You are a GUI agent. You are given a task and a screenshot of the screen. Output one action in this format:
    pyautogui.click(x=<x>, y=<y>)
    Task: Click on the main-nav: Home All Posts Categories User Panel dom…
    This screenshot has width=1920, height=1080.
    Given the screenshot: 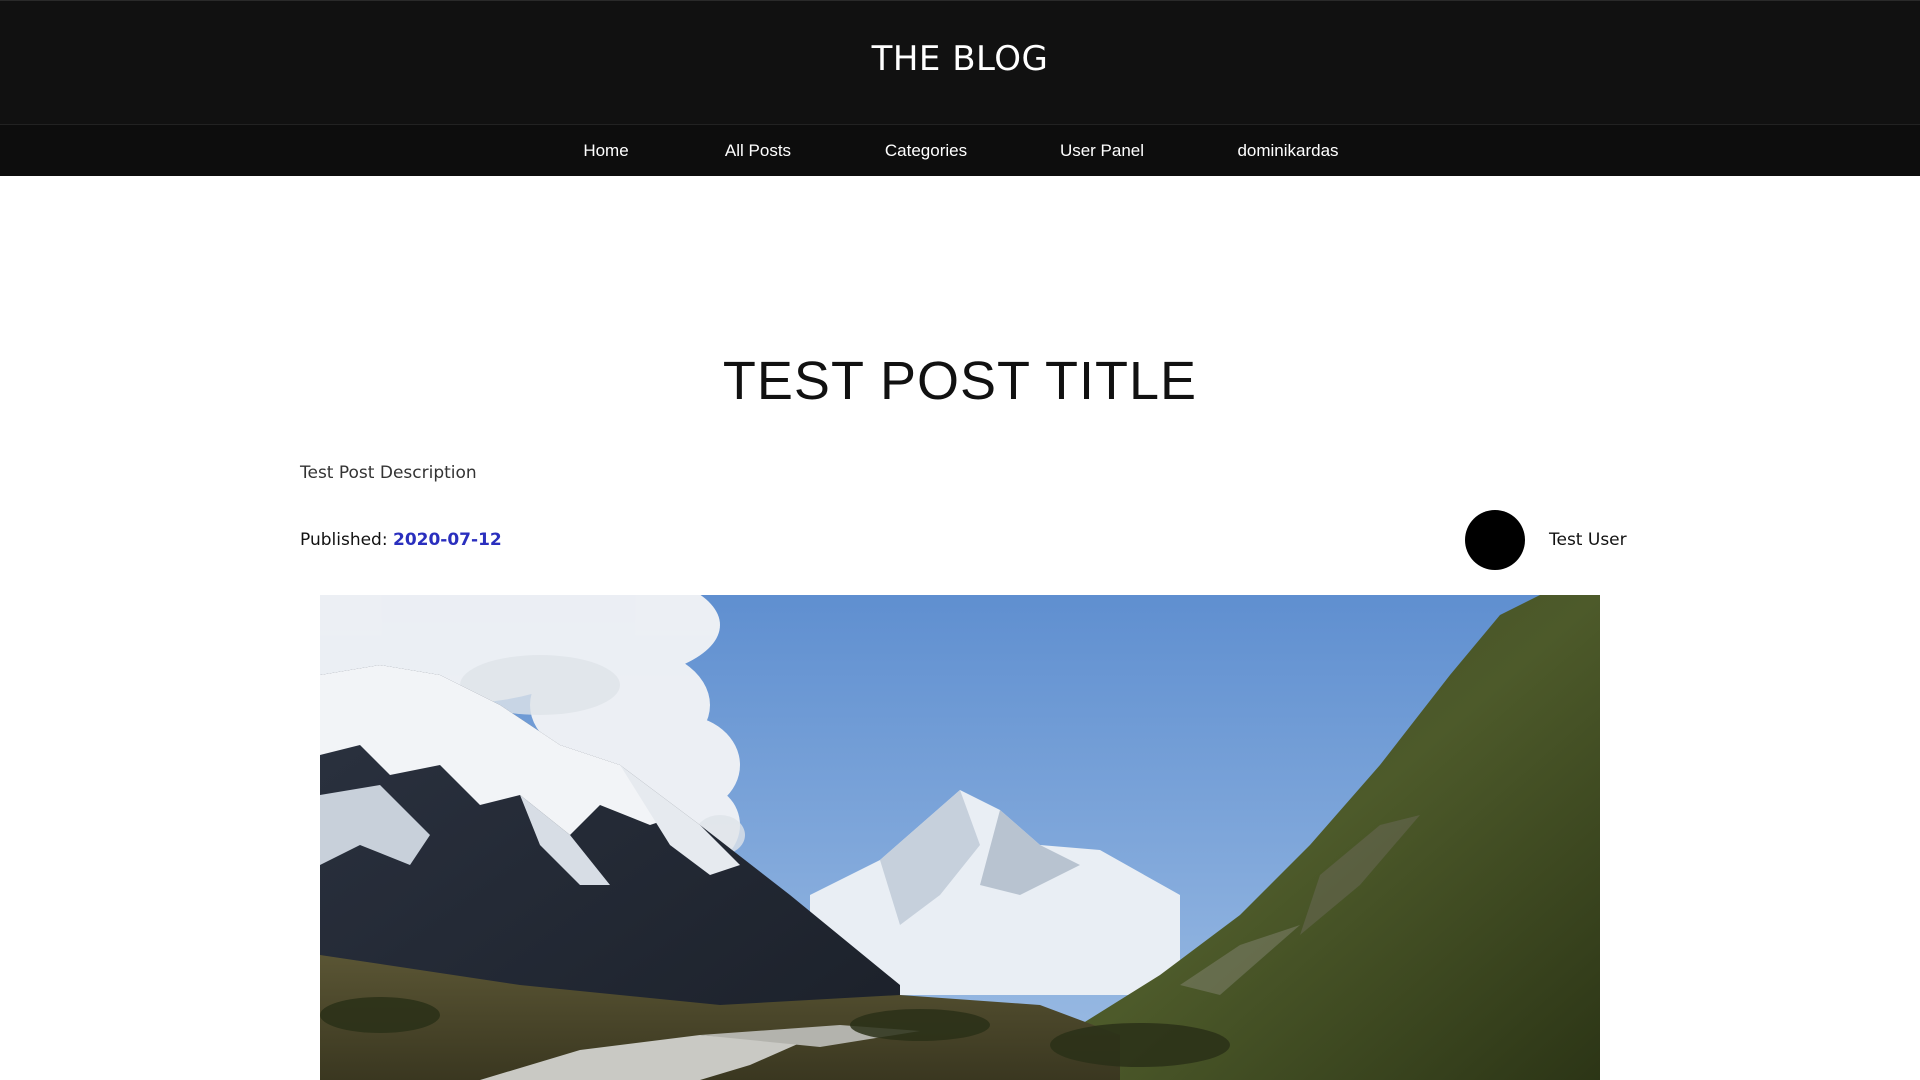 What is the action you would take?
    pyautogui.click(x=960, y=150)
    